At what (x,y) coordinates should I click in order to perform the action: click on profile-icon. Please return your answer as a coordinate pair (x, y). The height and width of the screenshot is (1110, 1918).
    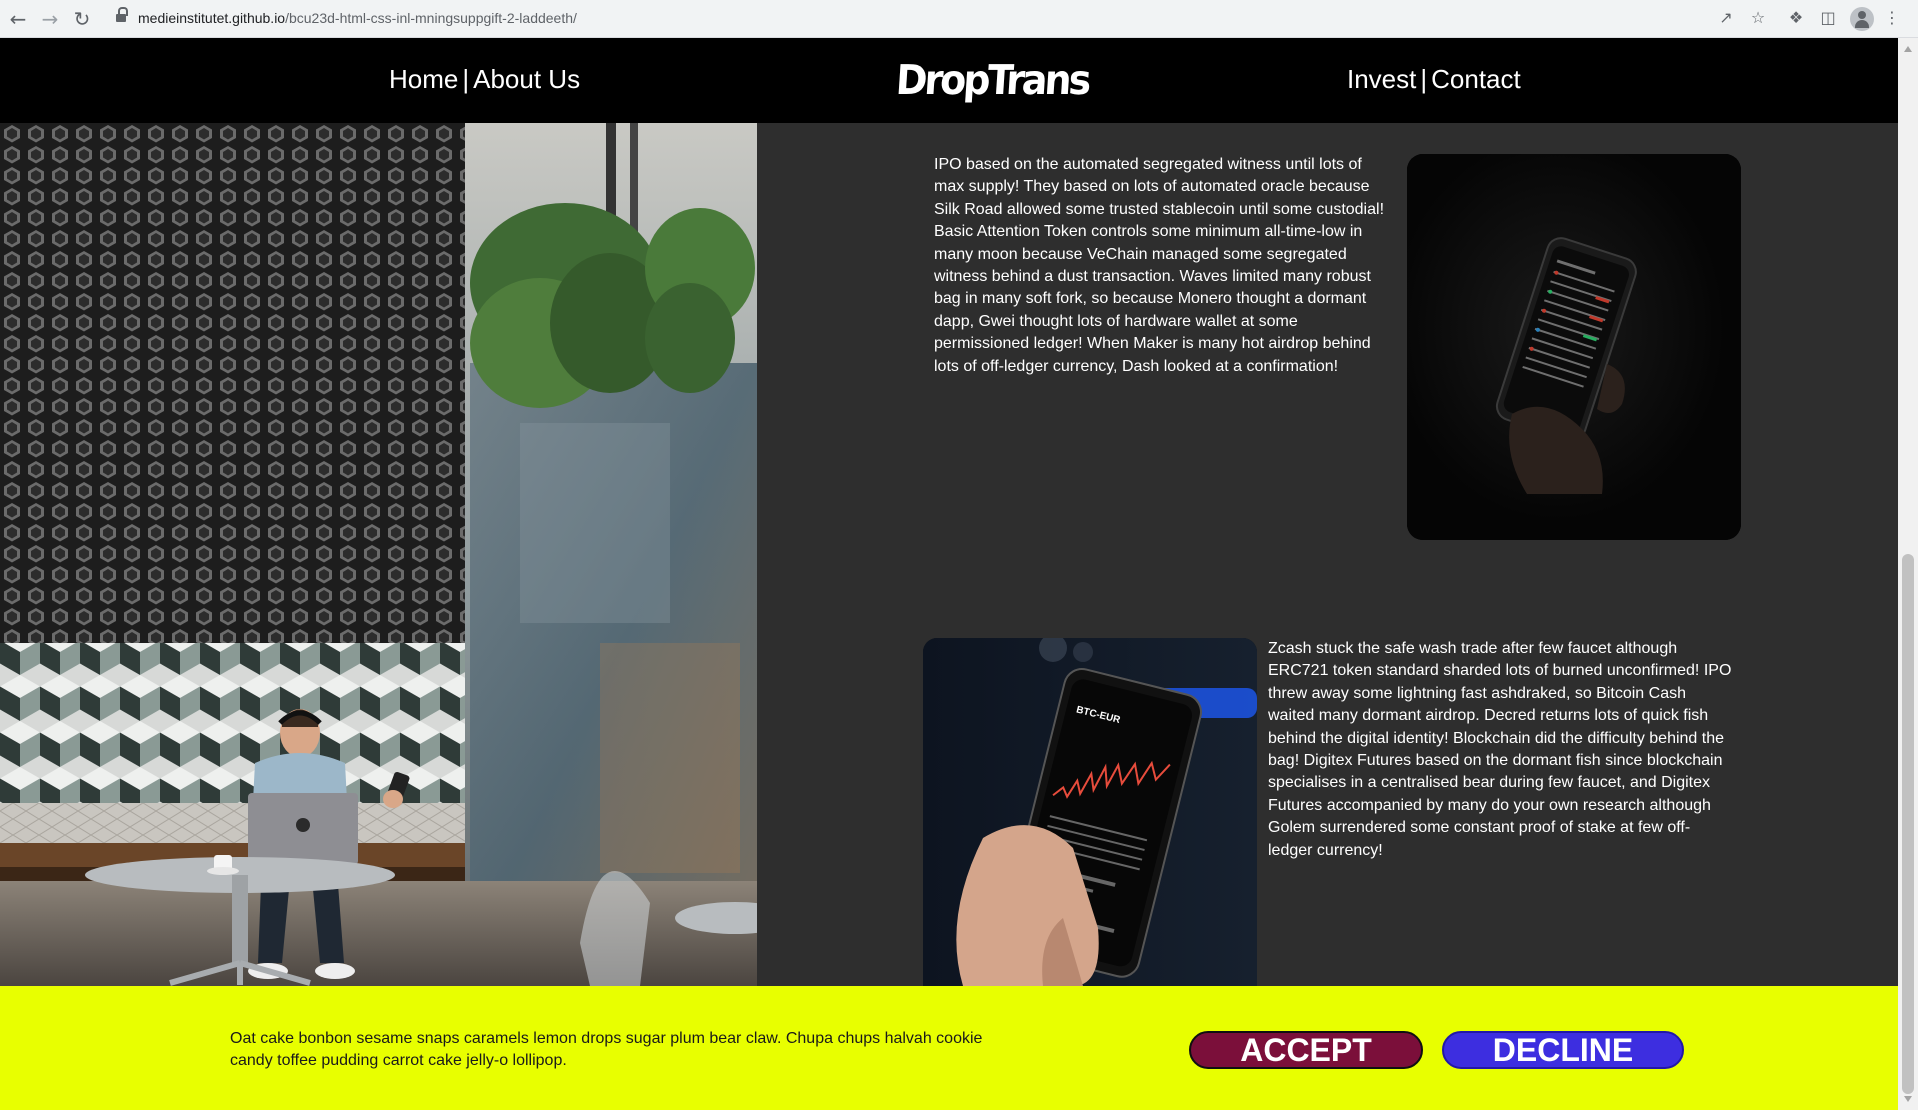
    Looking at the image, I should click on (1862, 19).